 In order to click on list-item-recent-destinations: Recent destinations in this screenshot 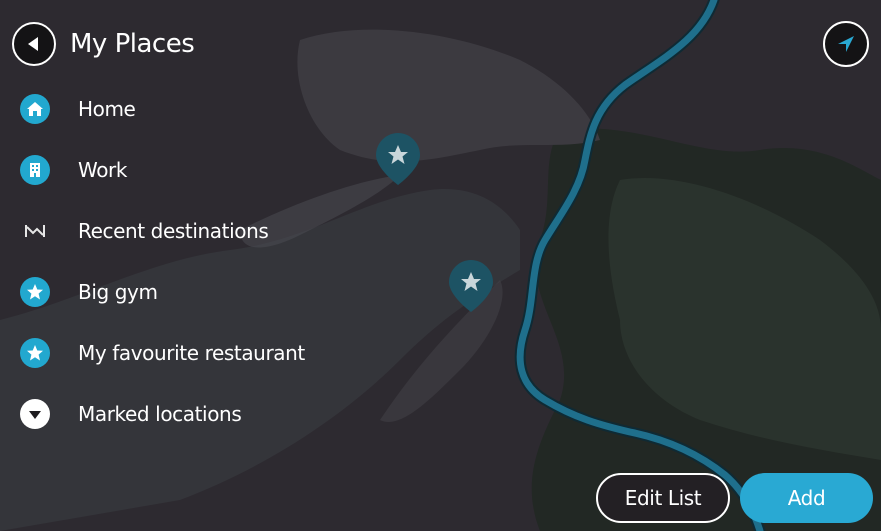, I will do `click(230, 230)`.